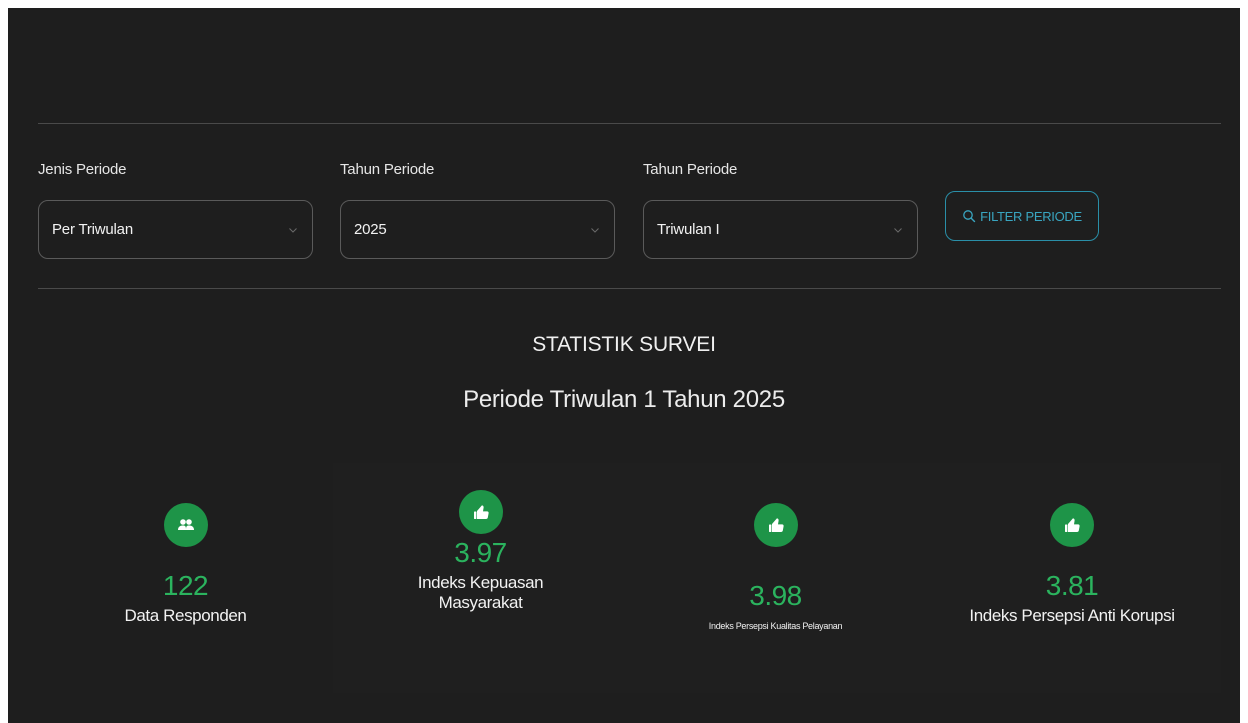 The width and height of the screenshot is (1248, 723). I want to click on jenis-periode-value: Per Triwulan, so click(92, 229).